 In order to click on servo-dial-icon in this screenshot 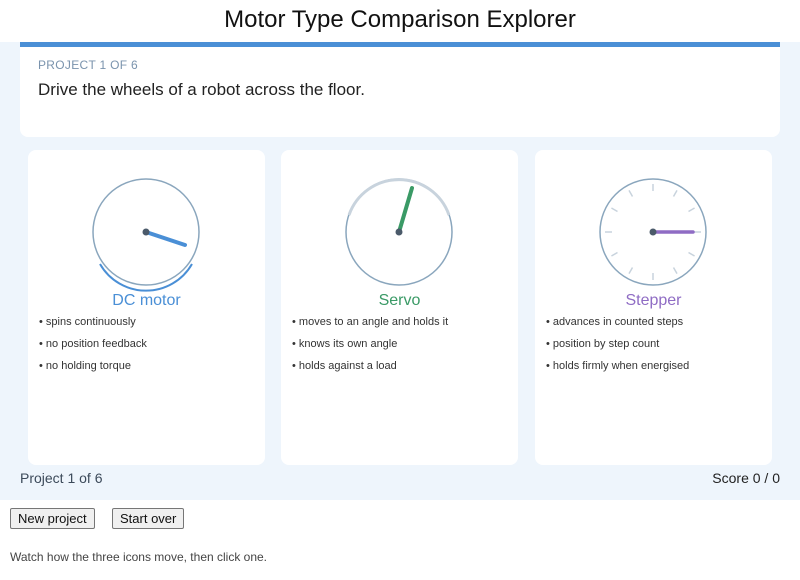, I will do `click(399, 232)`.